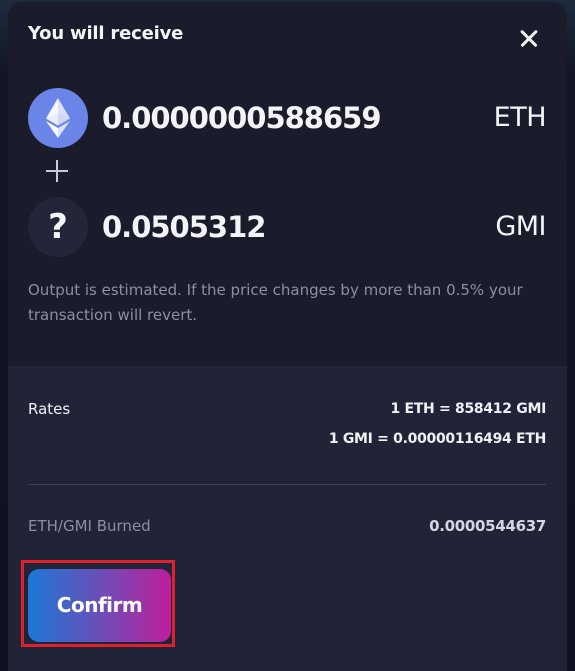 The image size is (575, 671). What do you see at coordinates (487, 526) in the screenshot?
I see `burned-value: 0.0000544637` at bounding box center [487, 526].